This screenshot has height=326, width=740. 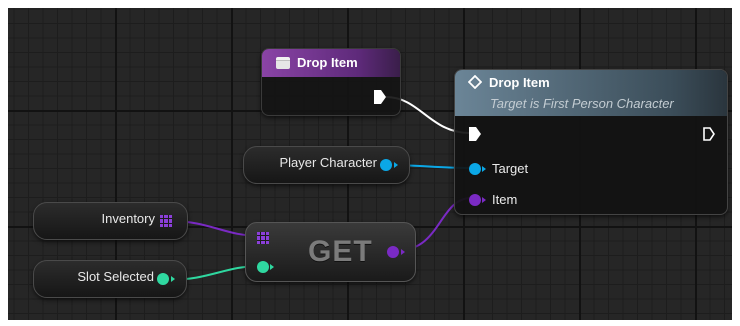 What do you see at coordinates (505, 199) in the screenshot?
I see `item-pin-label: Item` at bounding box center [505, 199].